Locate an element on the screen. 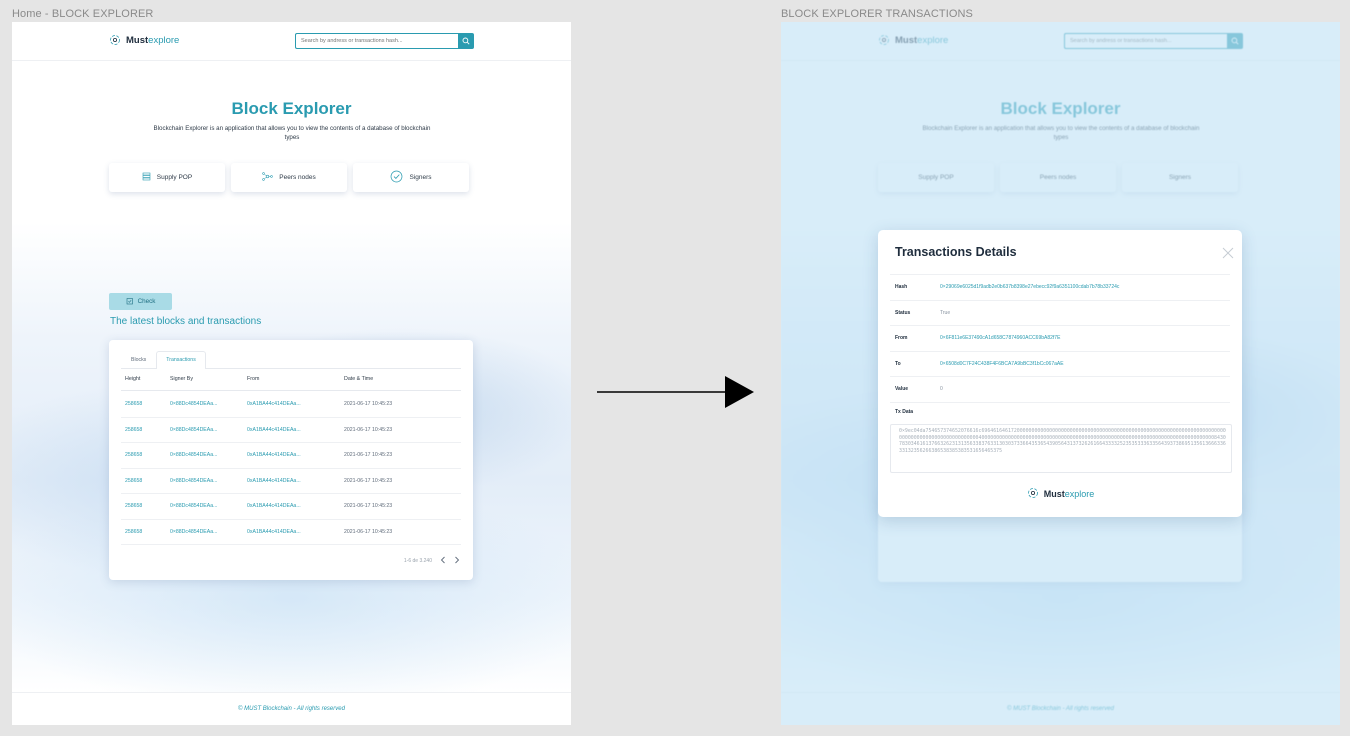  table-header: Height Signer By From Date & Time is located at coordinates (291, 383).